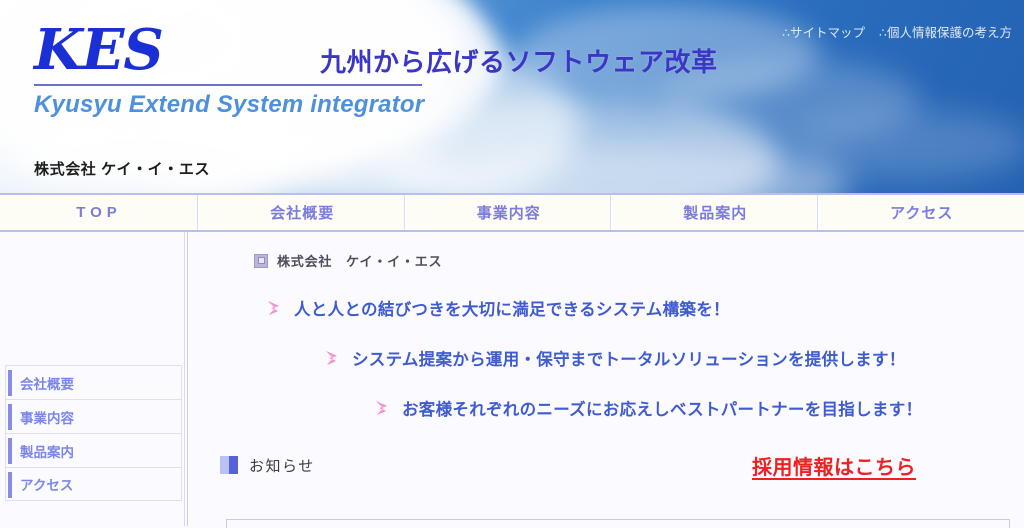  Describe the element at coordinates (360, 261) in the screenshot. I see `breadcrumb-label: 株式会社 ケイ・イ・エス` at that location.